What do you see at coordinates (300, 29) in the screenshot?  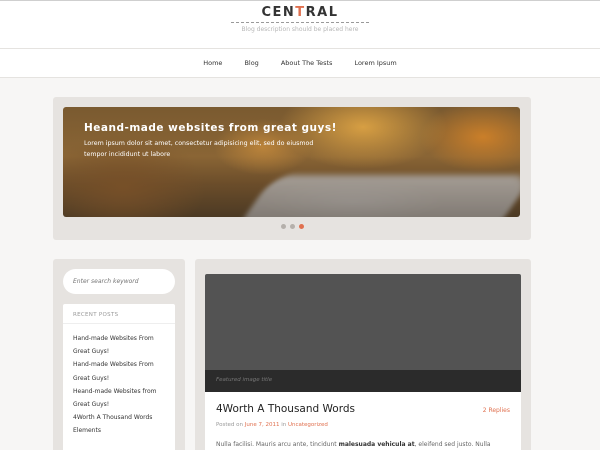 I see `site-tagline: Blog description should be placed here` at bounding box center [300, 29].